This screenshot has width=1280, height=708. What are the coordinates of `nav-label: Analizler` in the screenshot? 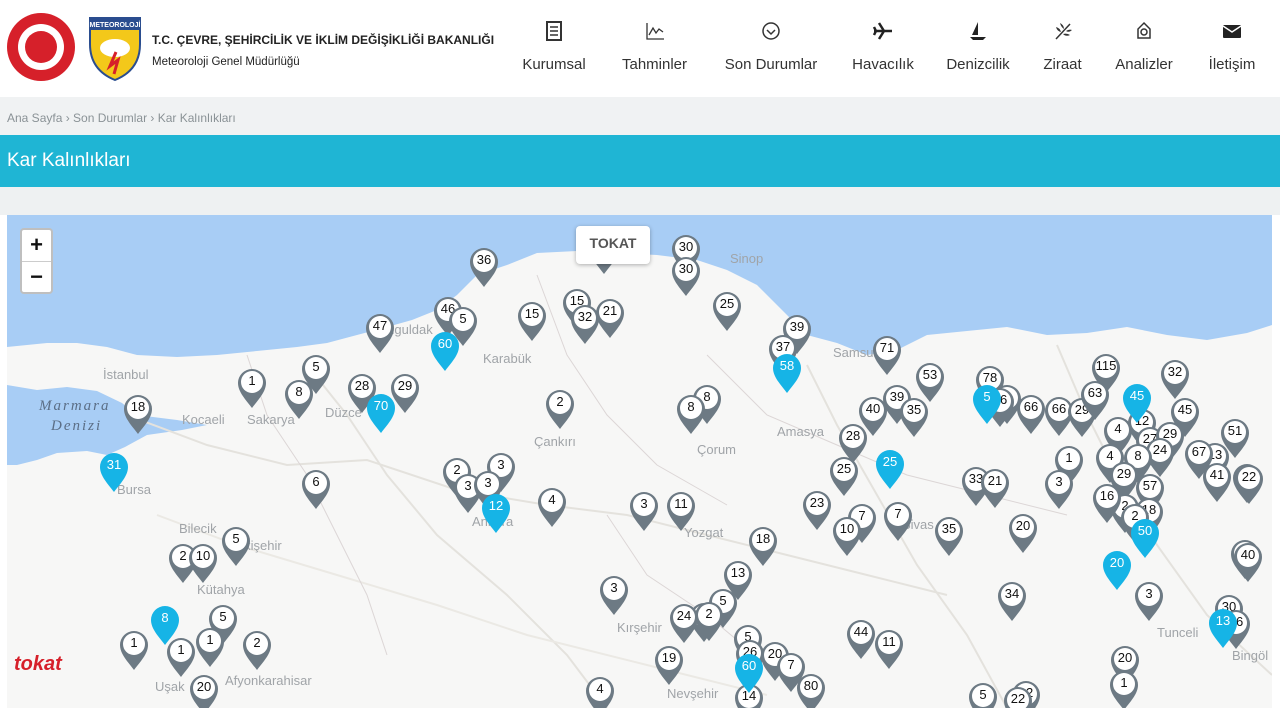 It's located at (1144, 64).